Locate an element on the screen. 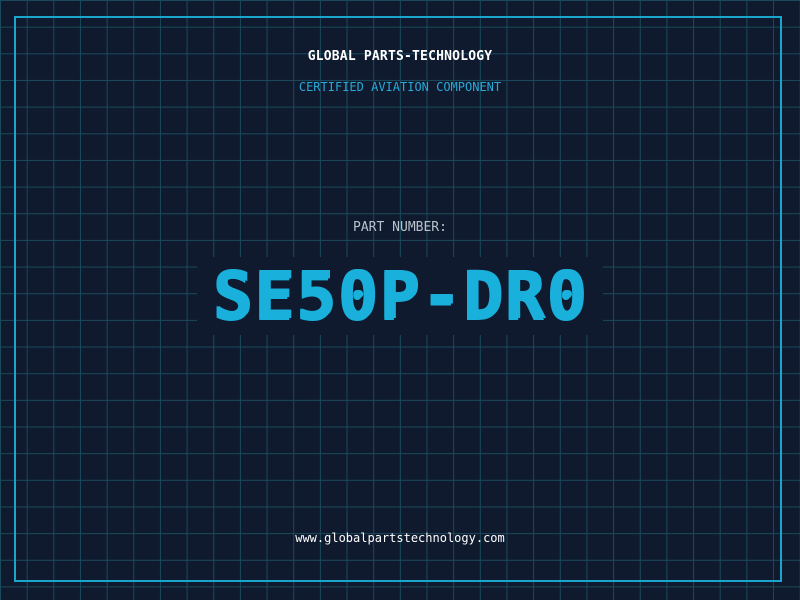 The width and height of the screenshot is (800, 600). part-number-panel: SE50P-DR0 is located at coordinates (400, 296).